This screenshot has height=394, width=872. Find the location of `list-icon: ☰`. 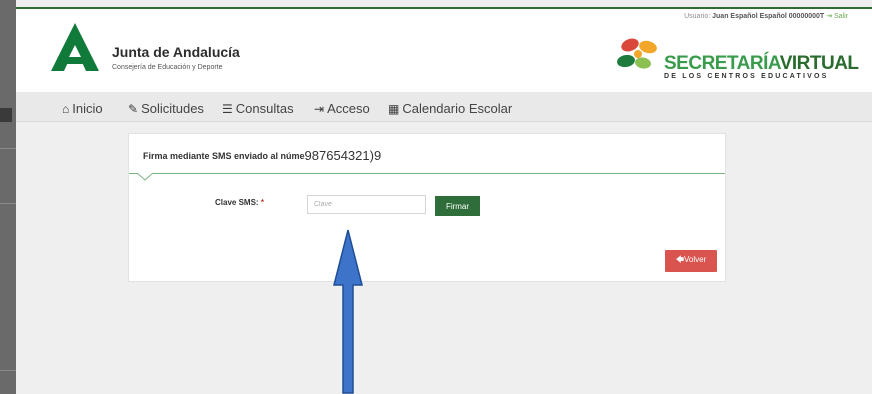

list-icon: ☰ is located at coordinates (227, 108).